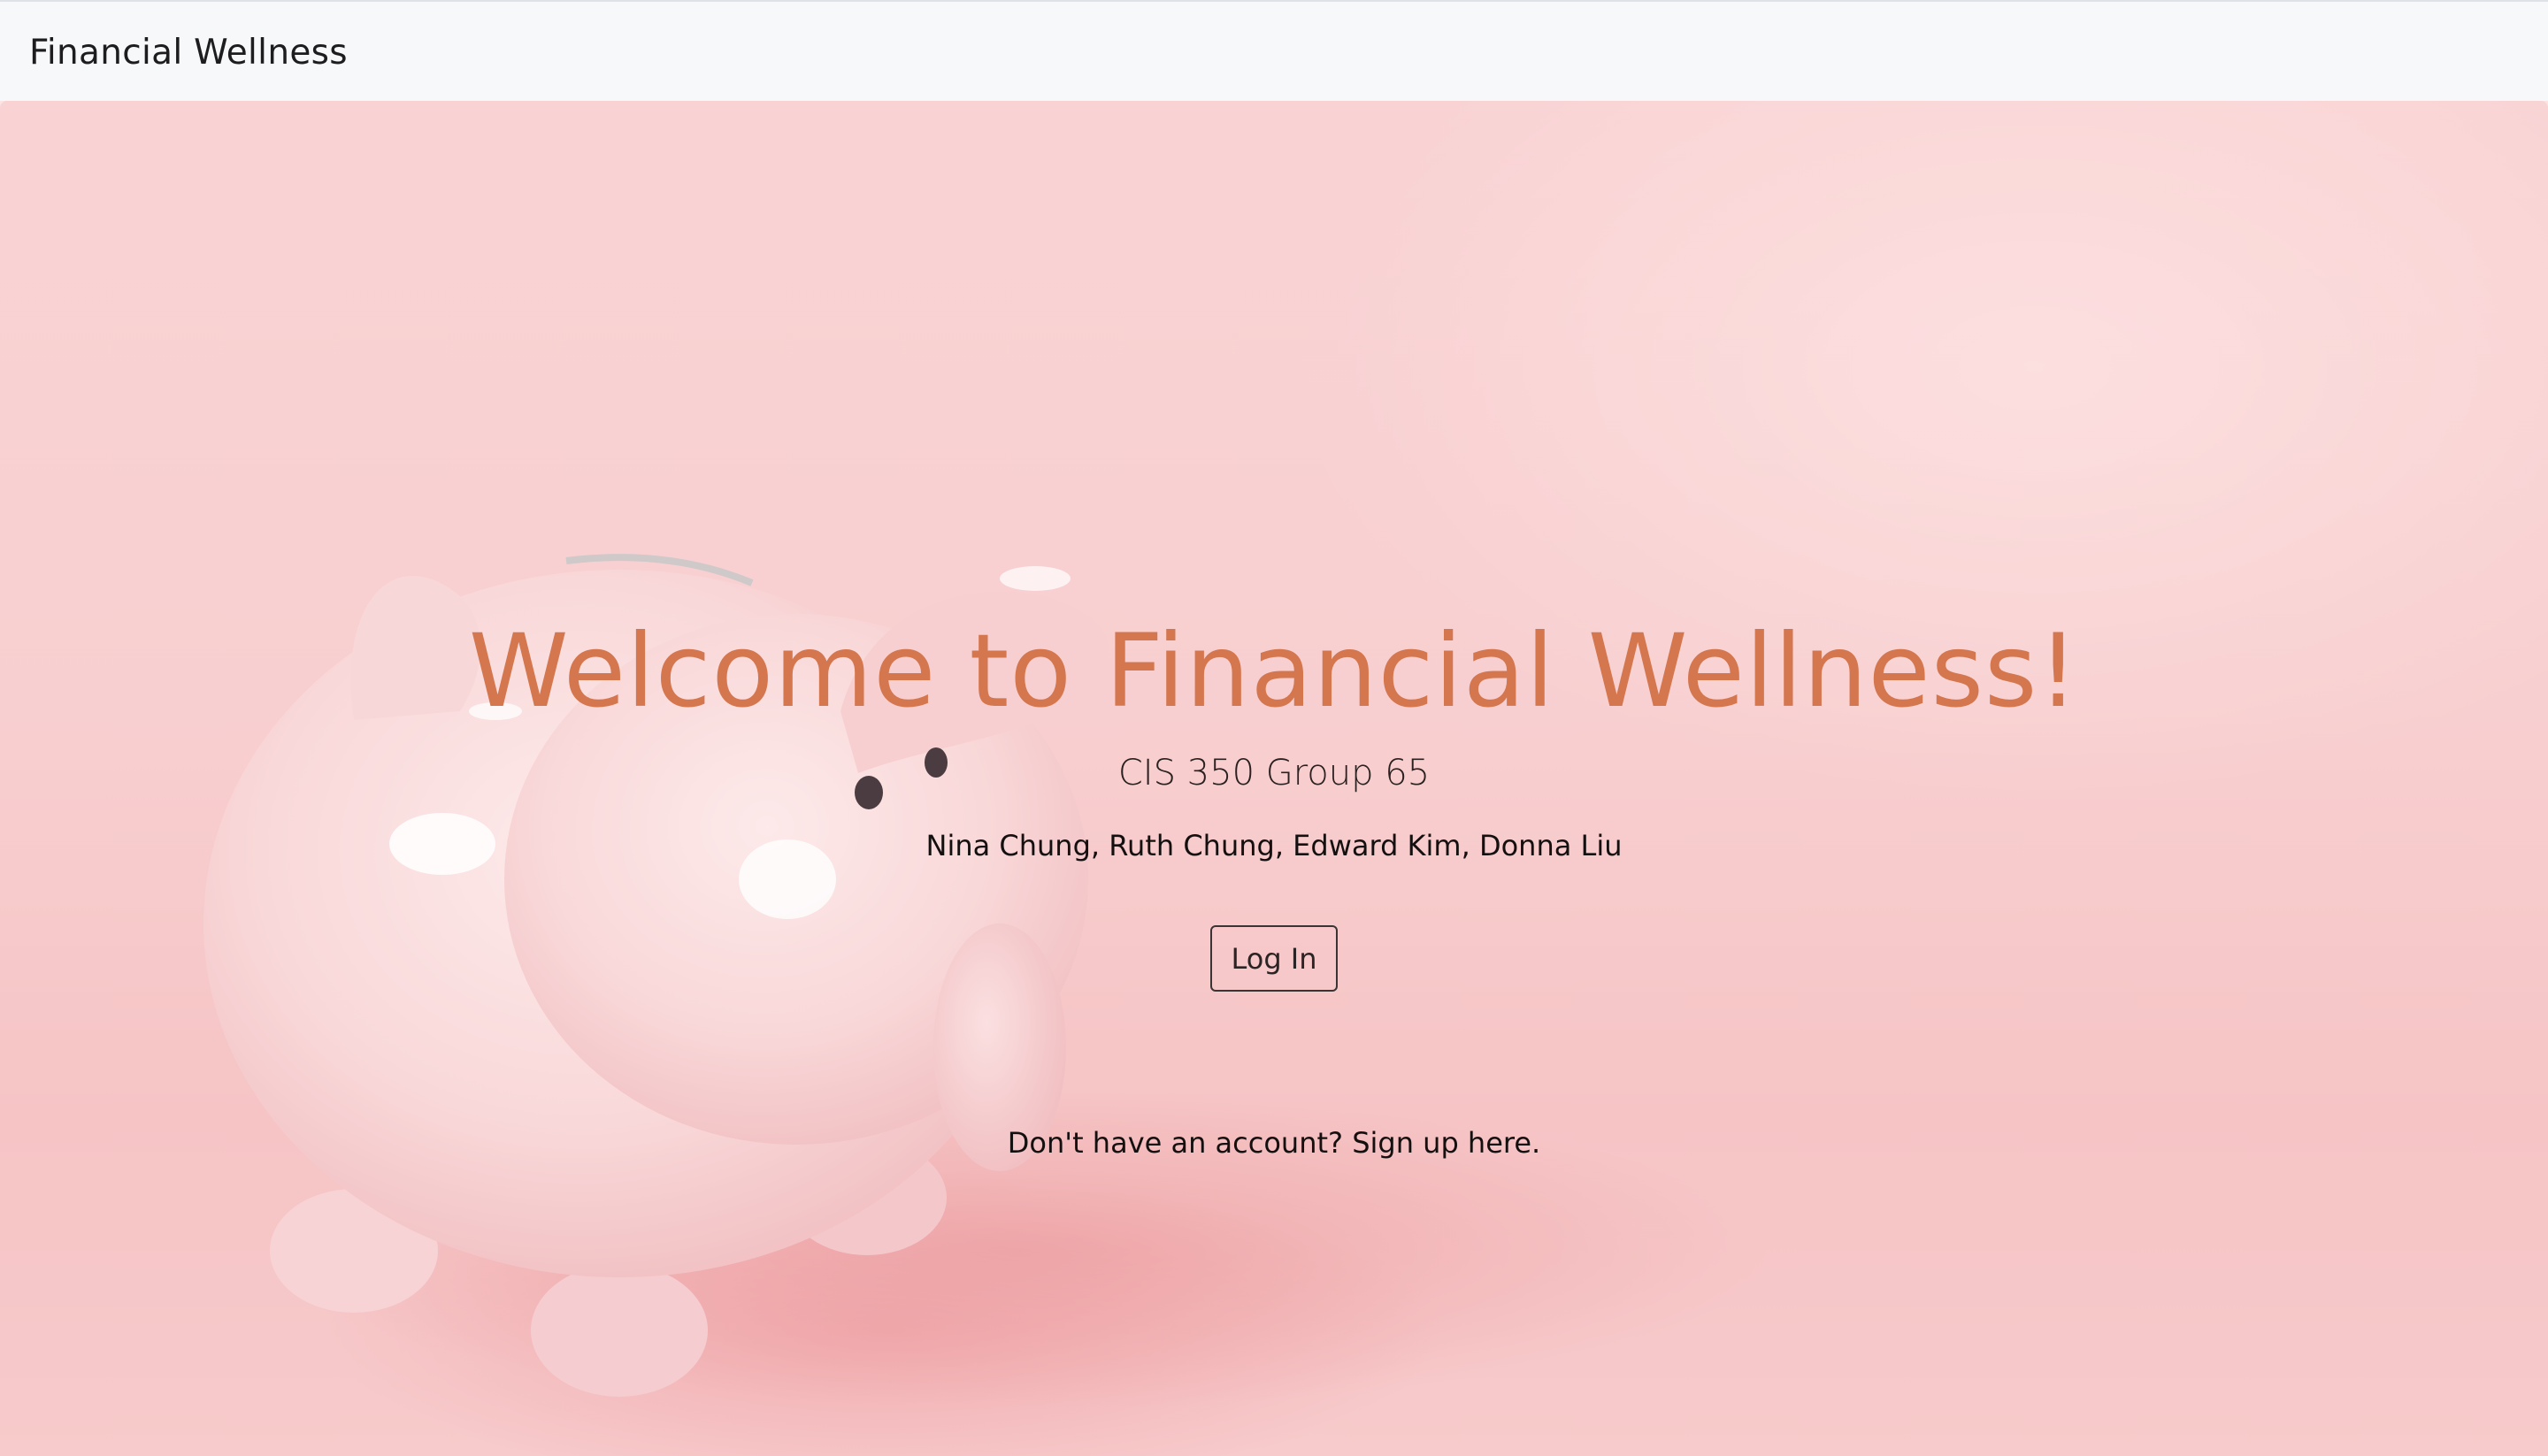  I want to click on signup-link: Sign up here., so click(1446, 1143).